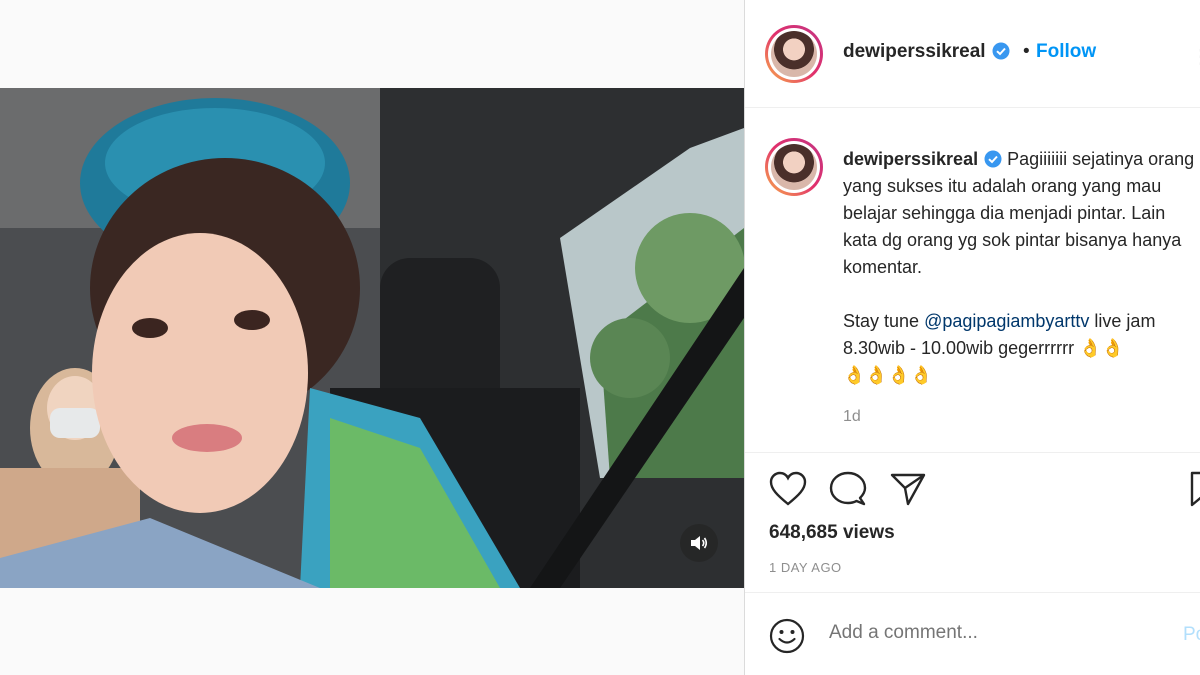 This screenshot has width=1200, height=675. Describe the element at coordinates (788, 488) in the screenshot. I see `heart-icon` at that location.